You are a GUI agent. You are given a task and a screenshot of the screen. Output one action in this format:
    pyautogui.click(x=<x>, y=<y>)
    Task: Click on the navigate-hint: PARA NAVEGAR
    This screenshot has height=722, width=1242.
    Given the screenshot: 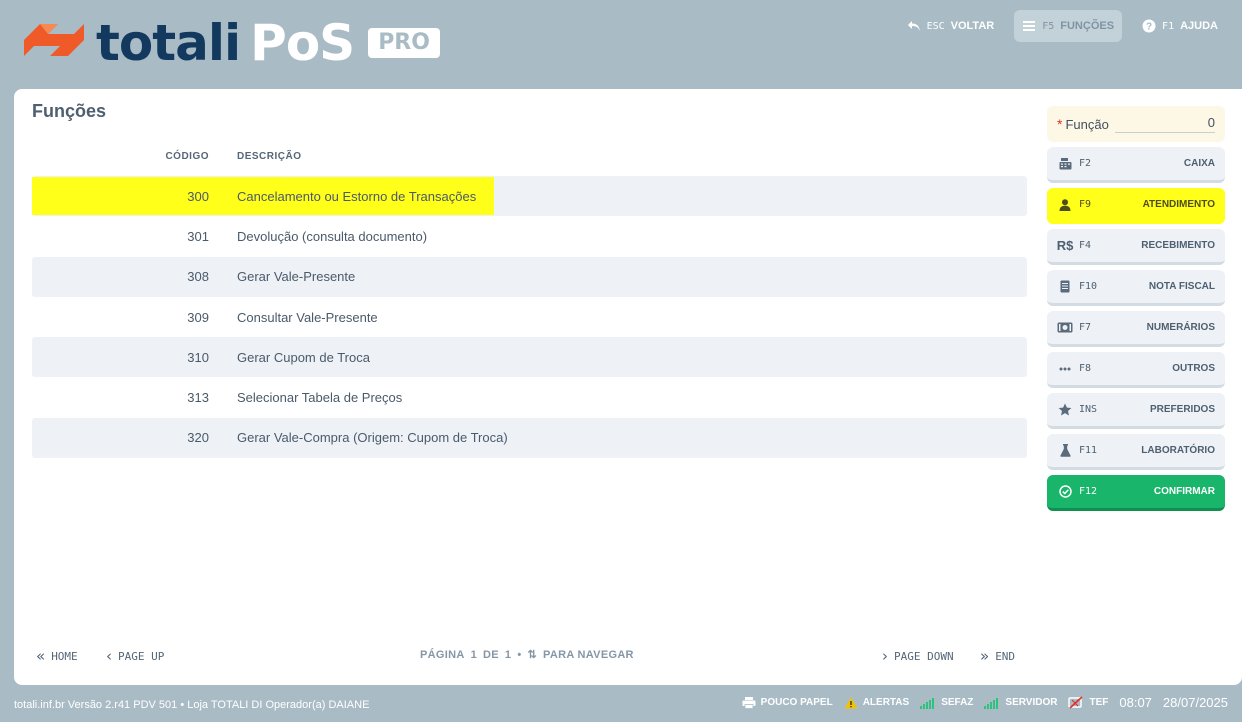 What is the action you would take?
    pyautogui.click(x=588, y=654)
    